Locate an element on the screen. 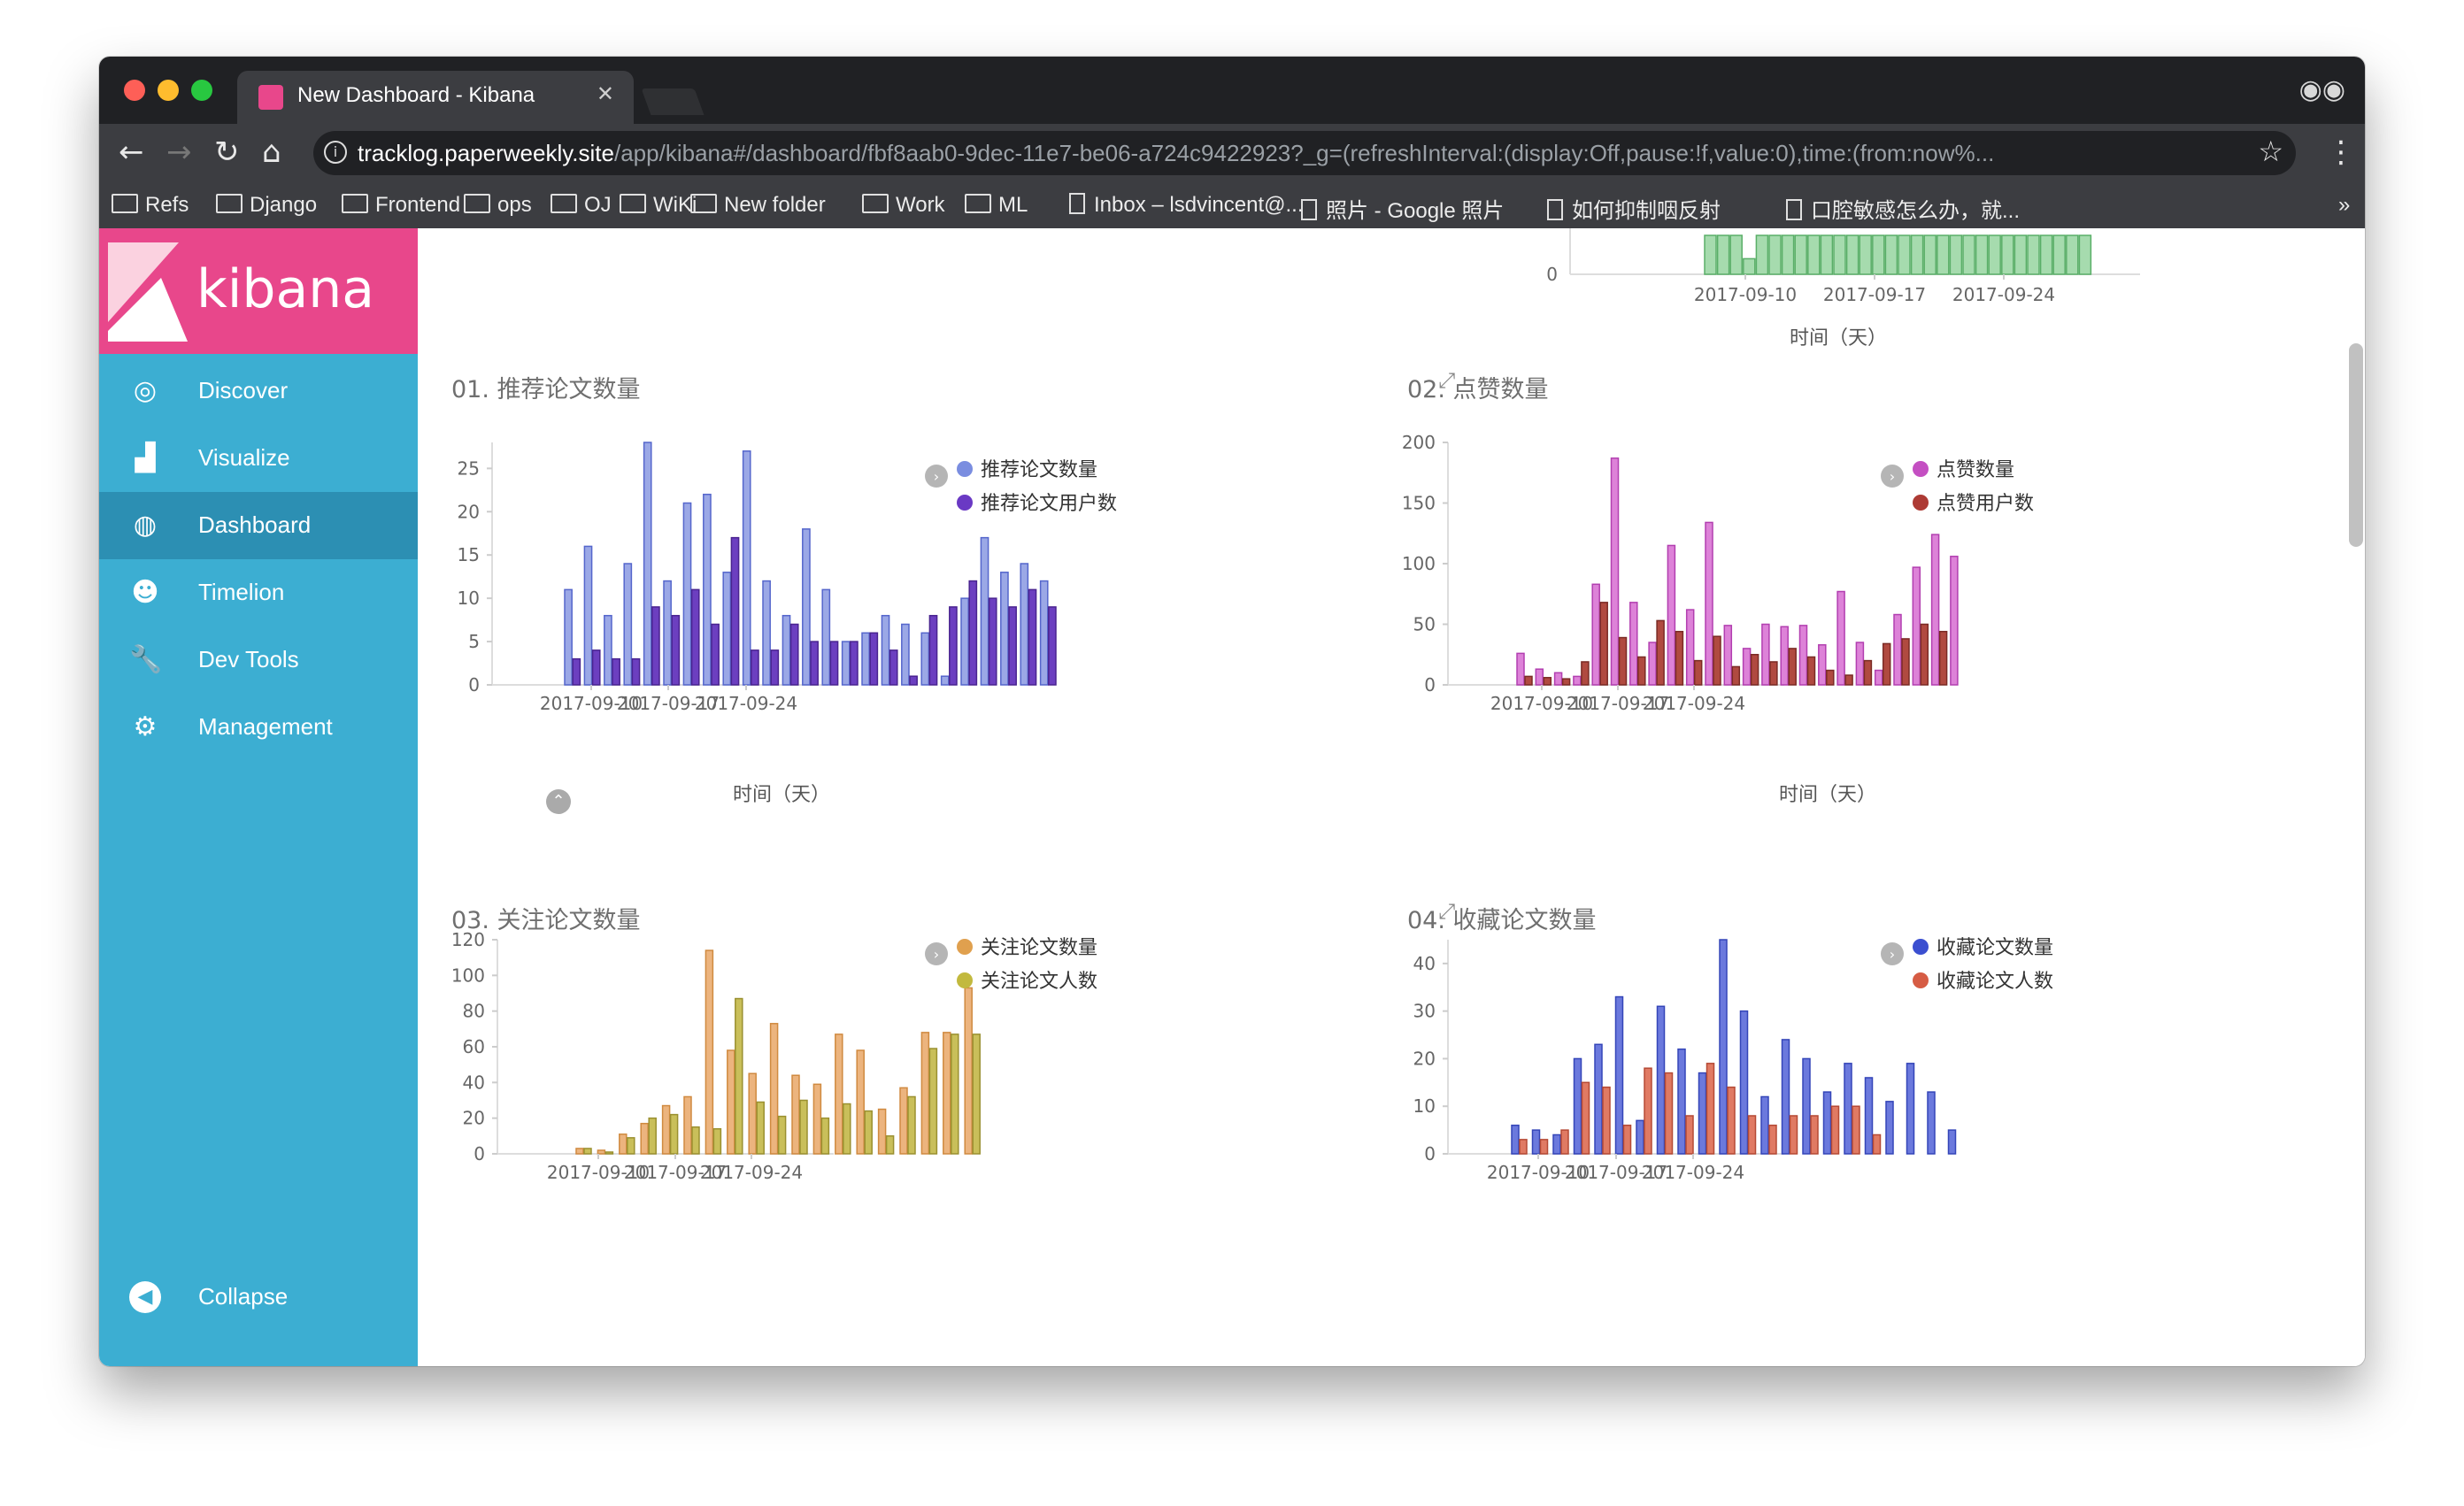 This screenshot has width=2464, height=1506. bookmark-item: Work is located at coordinates (903, 206).